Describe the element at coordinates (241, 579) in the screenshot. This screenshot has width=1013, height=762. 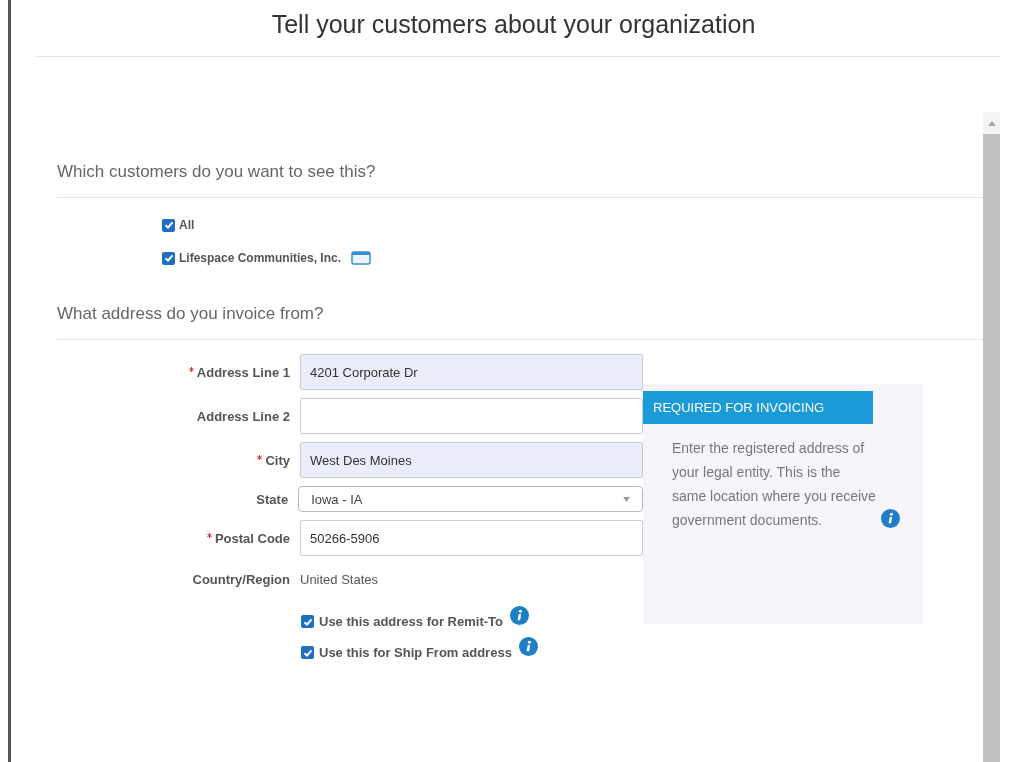
I see `field-label: Country/Region` at that location.